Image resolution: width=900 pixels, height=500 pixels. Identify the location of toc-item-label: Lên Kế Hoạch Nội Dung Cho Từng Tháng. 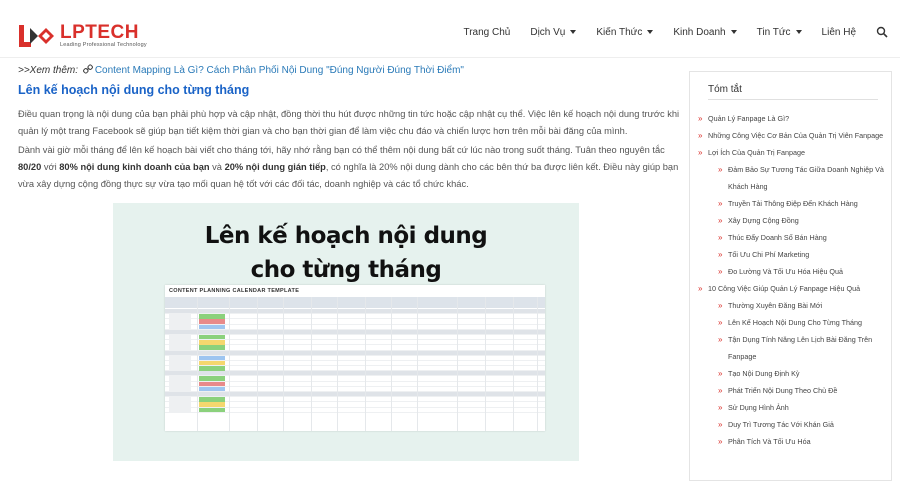
(795, 322).